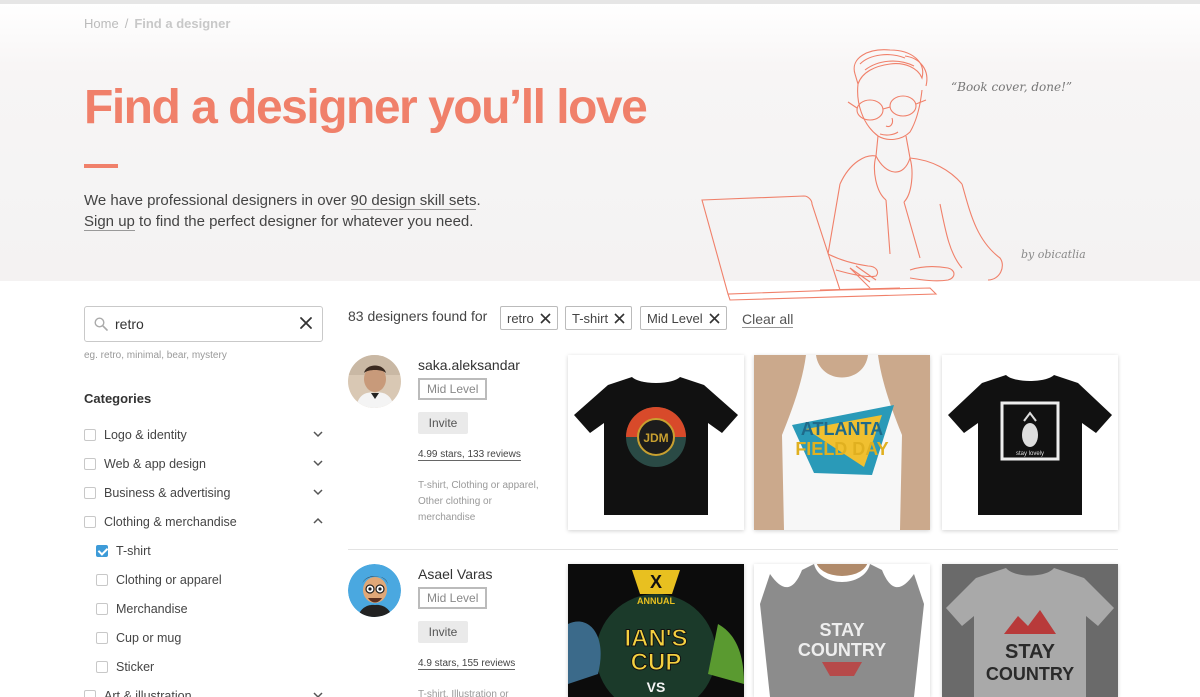 This screenshot has width=1200, height=697. I want to click on hero-line1-suffix: ., so click(478, 200).